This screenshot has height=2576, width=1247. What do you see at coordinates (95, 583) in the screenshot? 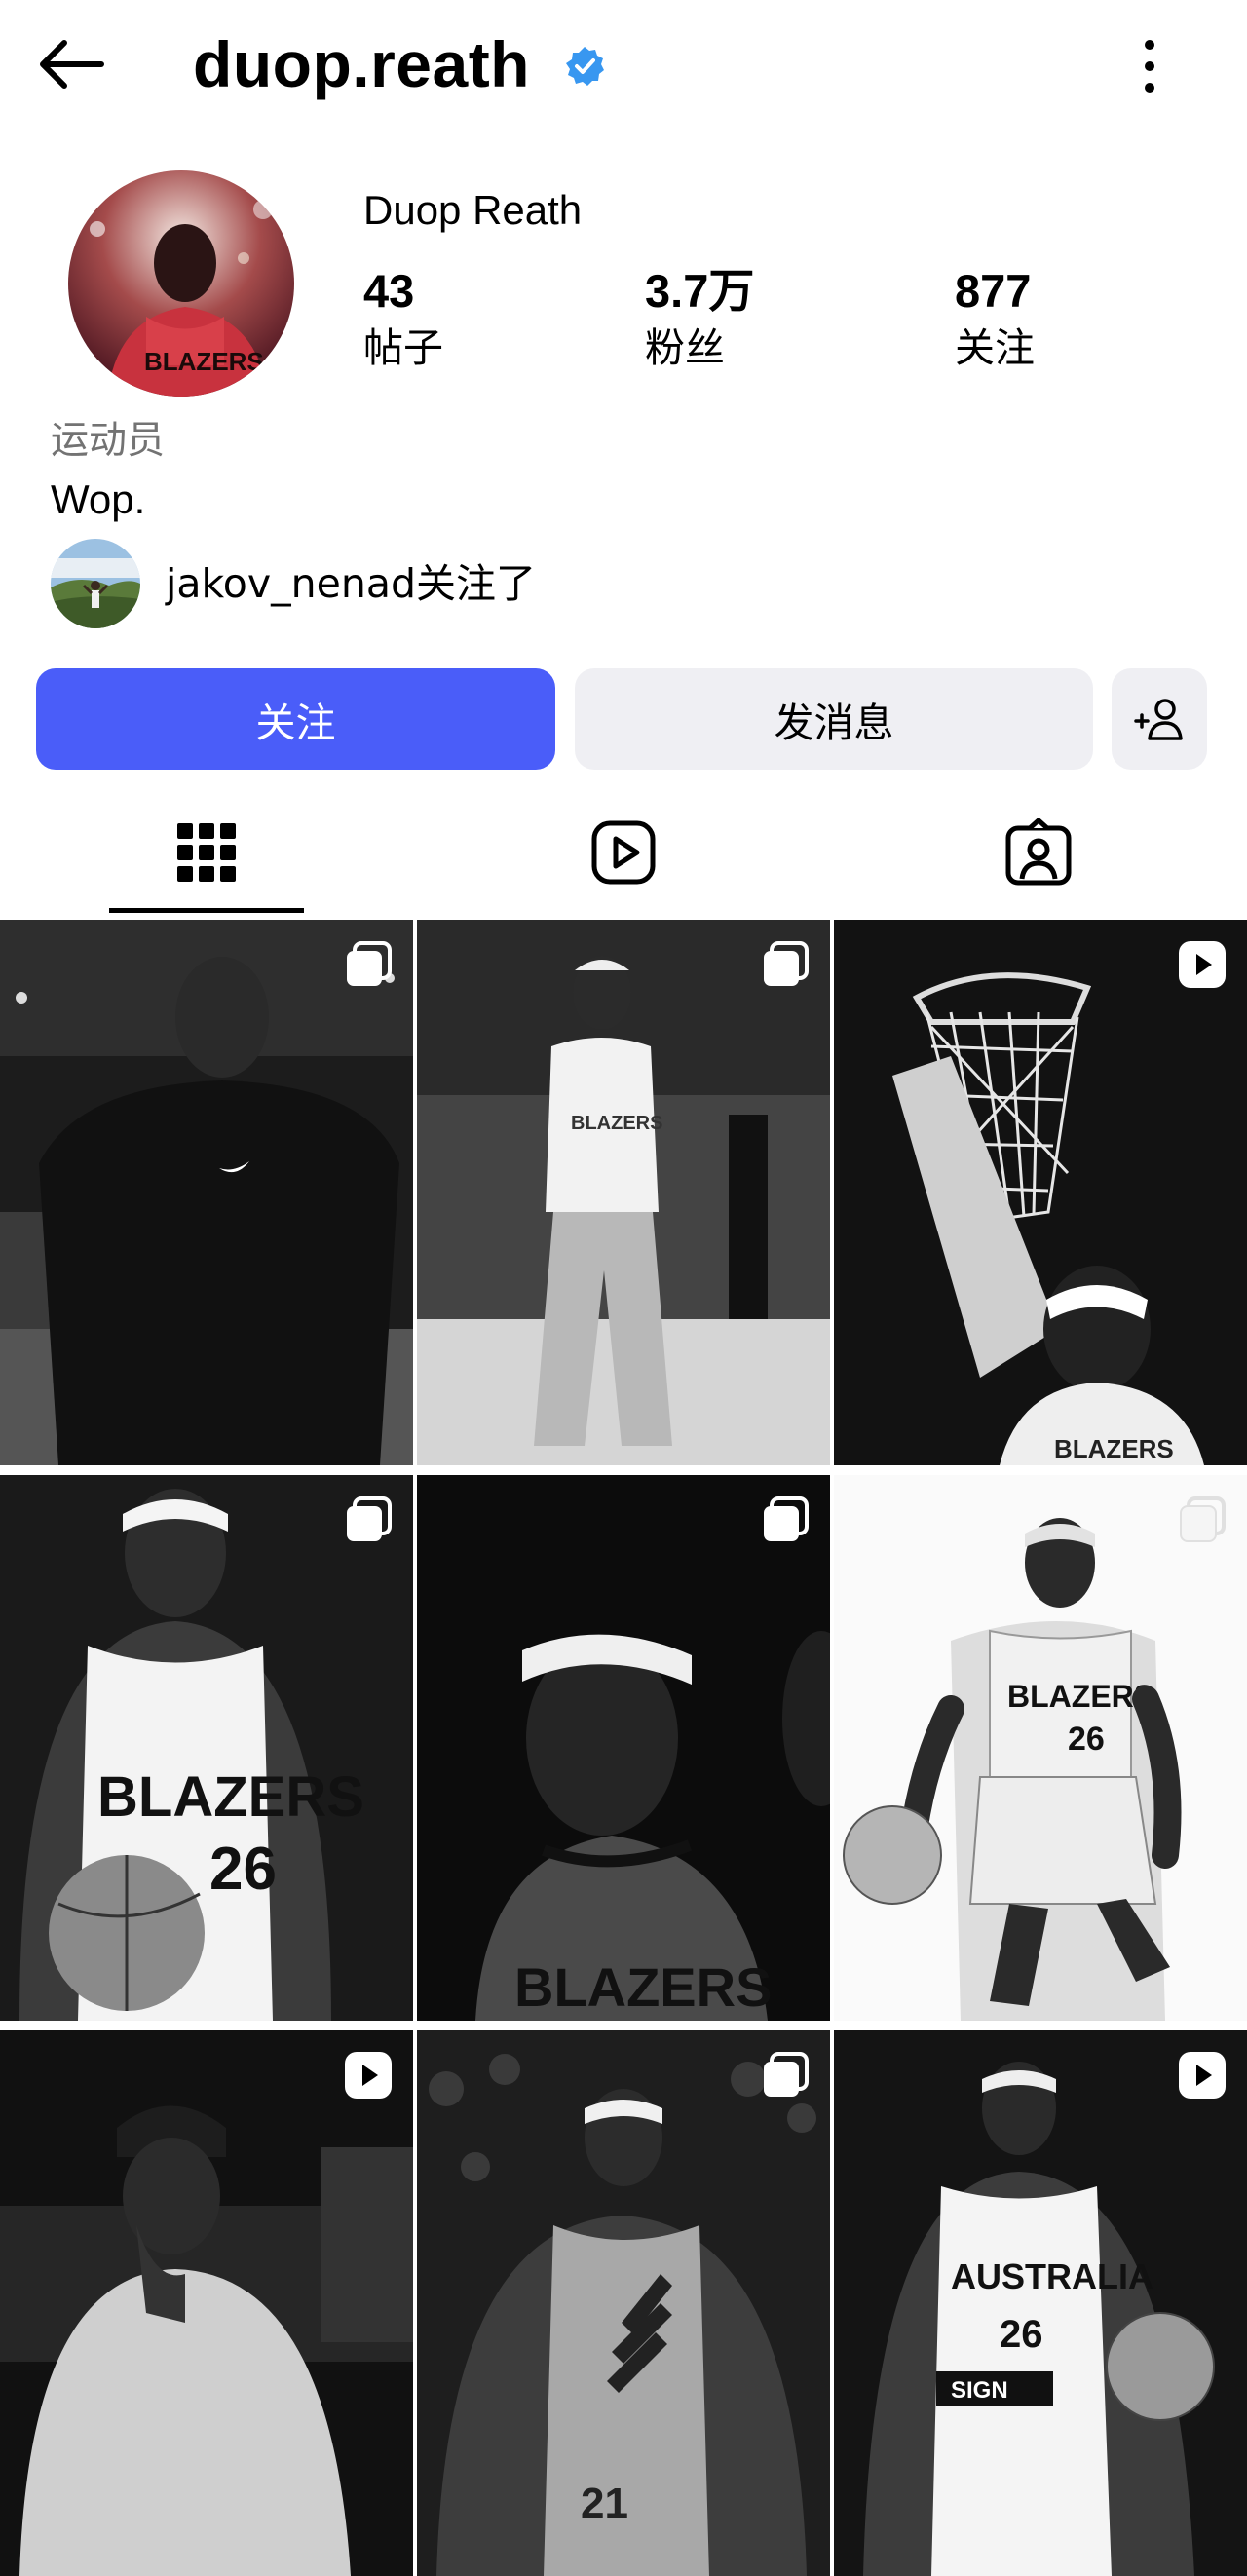
I see `follower-avatar` at bounding box center [95, 583].